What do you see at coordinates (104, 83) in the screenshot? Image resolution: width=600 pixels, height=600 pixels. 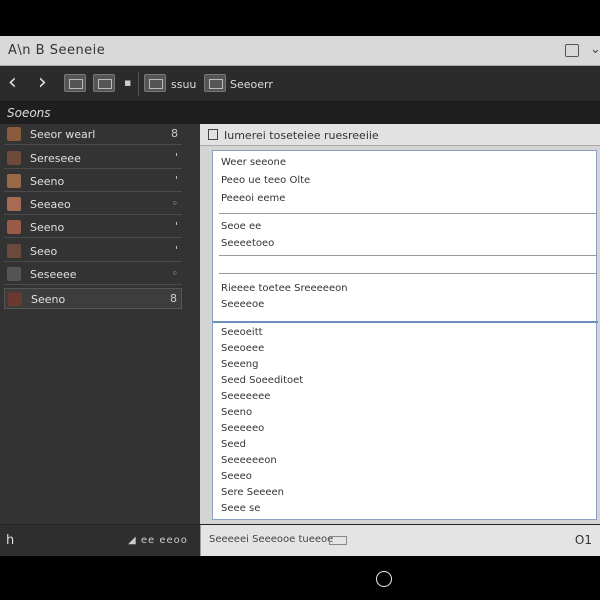 I see `view-grid-button` at bounding box center [104, 83].